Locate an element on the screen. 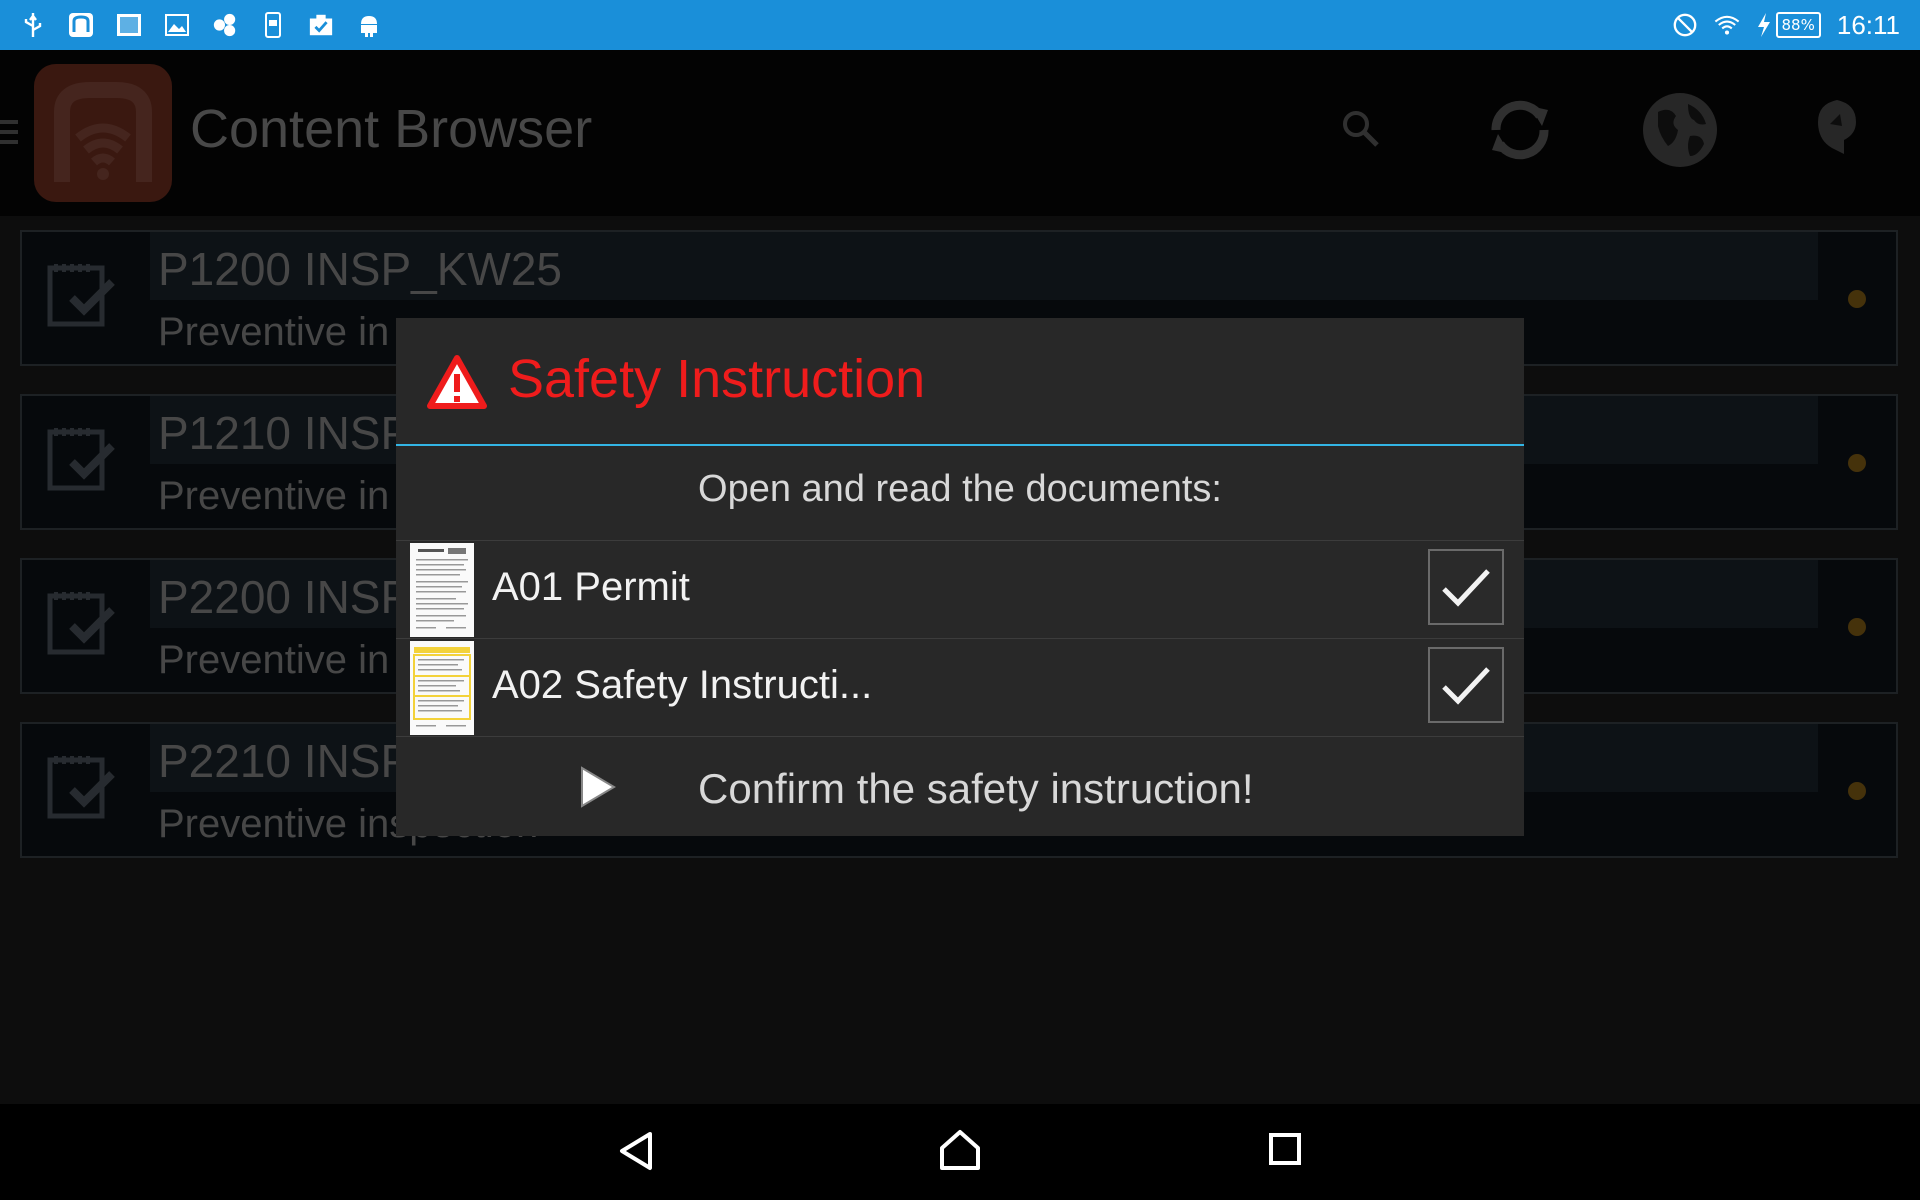 This screenshot has width=1920, height=1200. screenshot-icon is located at coordinates (129, 25).